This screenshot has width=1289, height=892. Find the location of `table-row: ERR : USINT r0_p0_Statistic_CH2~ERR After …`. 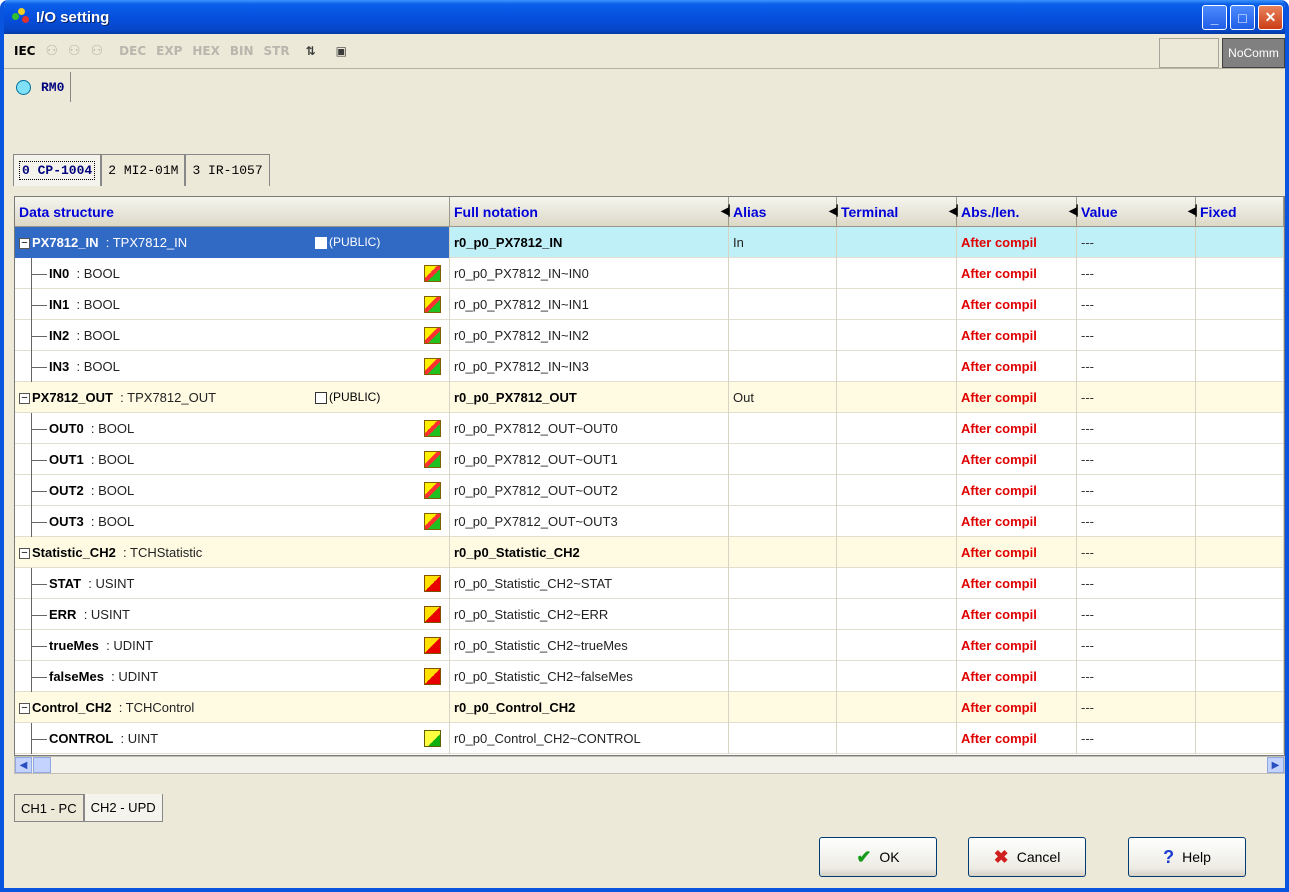

table-row: ERR : USINT r0_p0_Statistic_CH2~ERR After … is located at coordinates (649, 614).